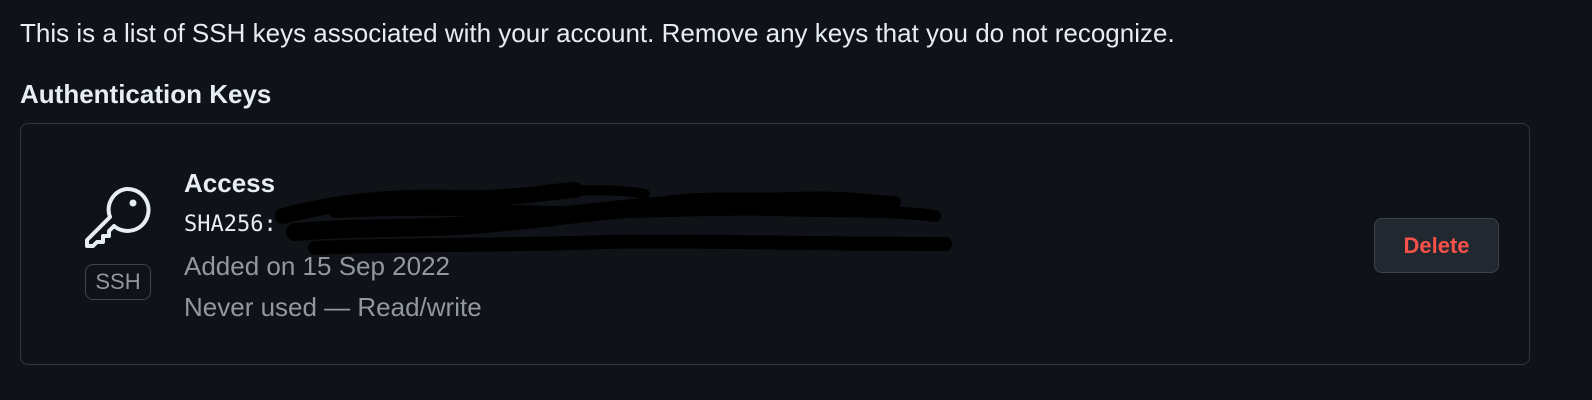  Describe the element at coordinates (317, 266) in the screenshot. I see `key-added-date: Added on 15 Sep 2022` at that location.